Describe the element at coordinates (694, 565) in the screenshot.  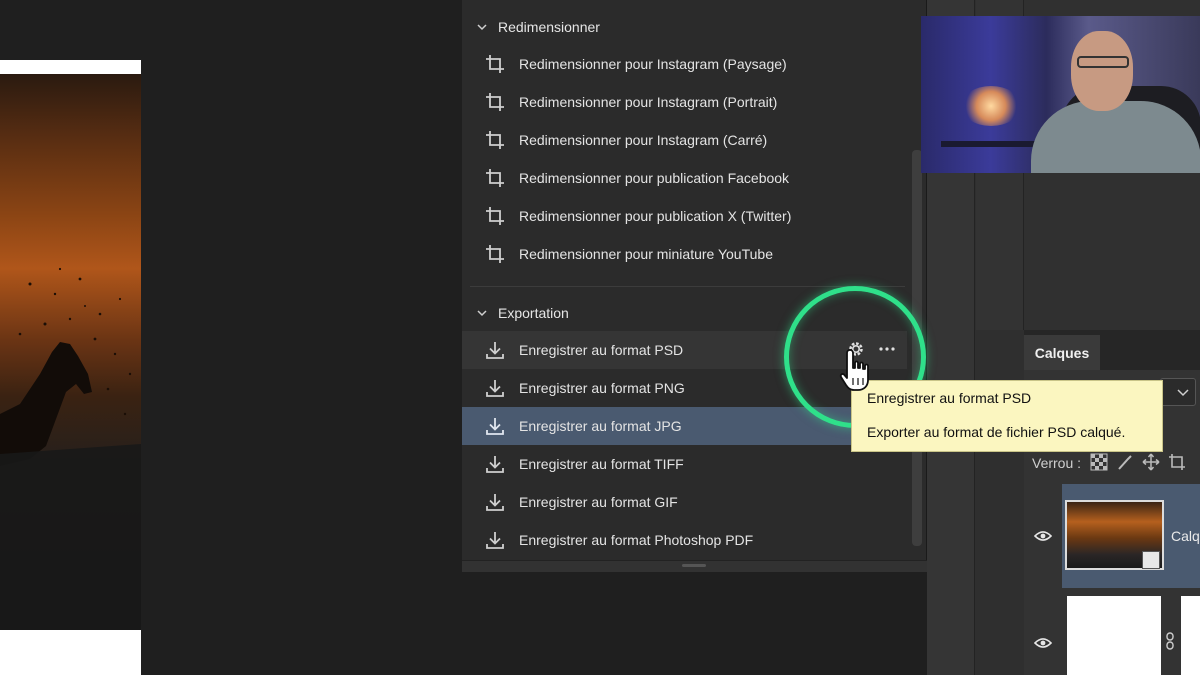
I see `resize-grip` at that location.